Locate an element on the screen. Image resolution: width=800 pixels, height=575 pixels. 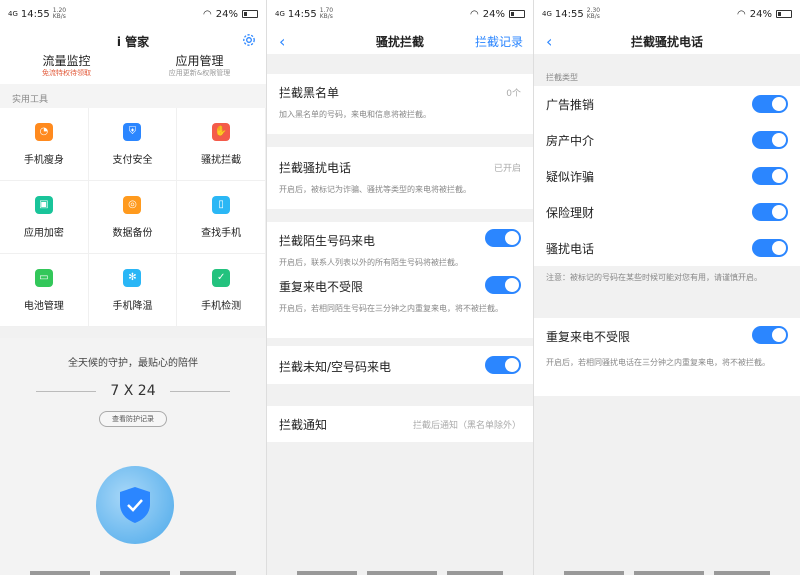
gear-icon is located at coordinates (249, 41).